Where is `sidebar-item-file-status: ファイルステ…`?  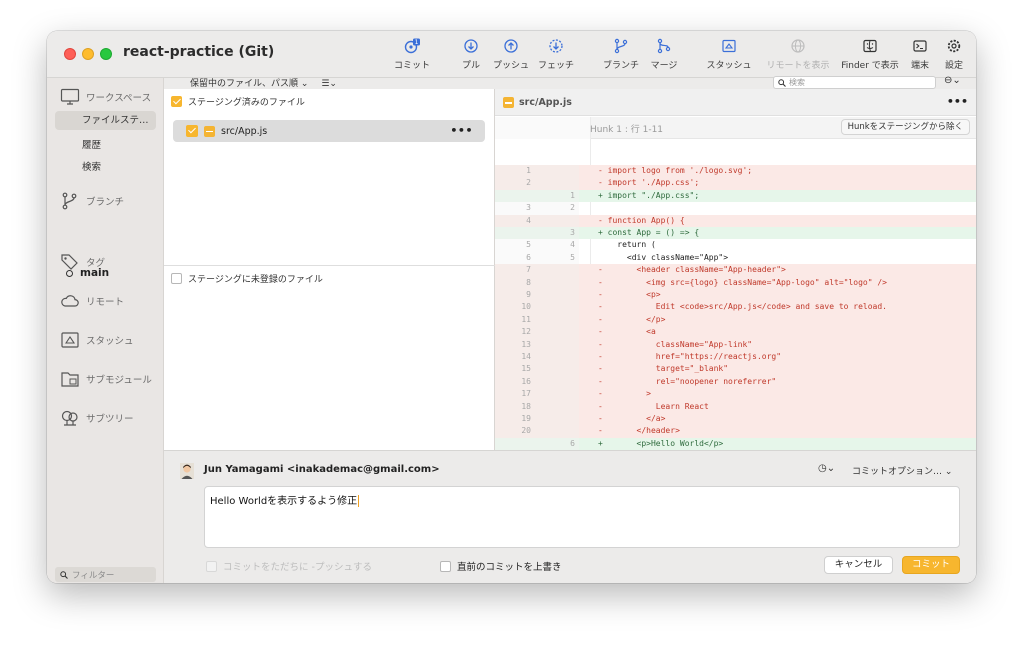
sidebar-item-file-status: ファイルステ… is located at coordinates (105, 120).